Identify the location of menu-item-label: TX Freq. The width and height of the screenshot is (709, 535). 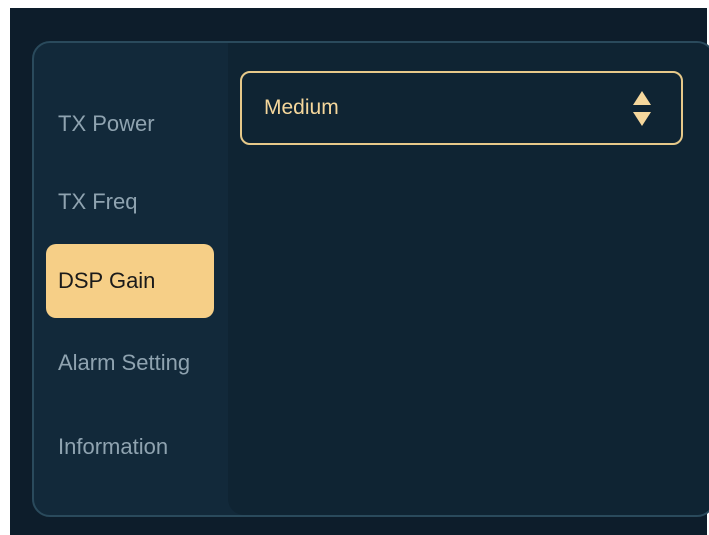
(98, 201).